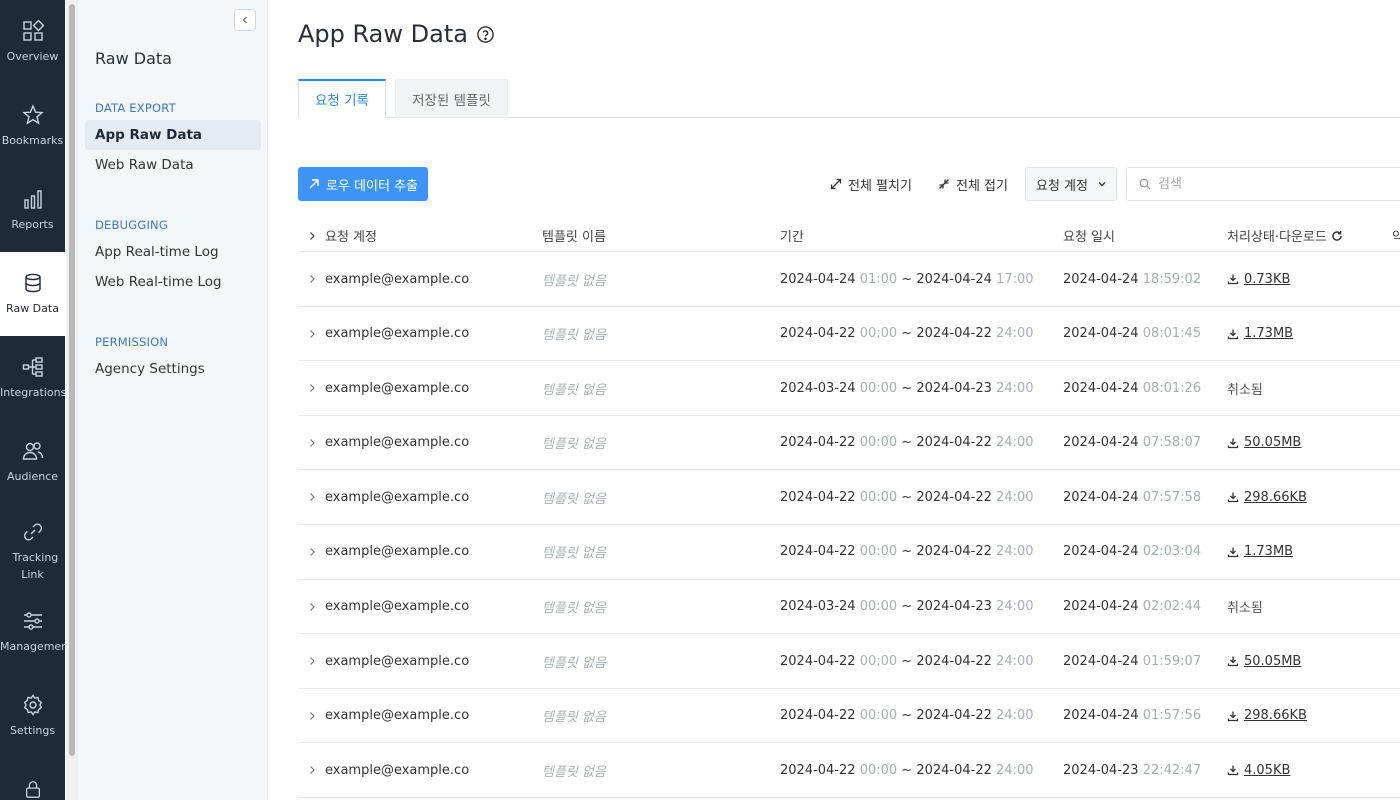 The height and width of the screenshot is (800, 1400). I want to click on start-date: 2024-03-24, so click(818, 607).